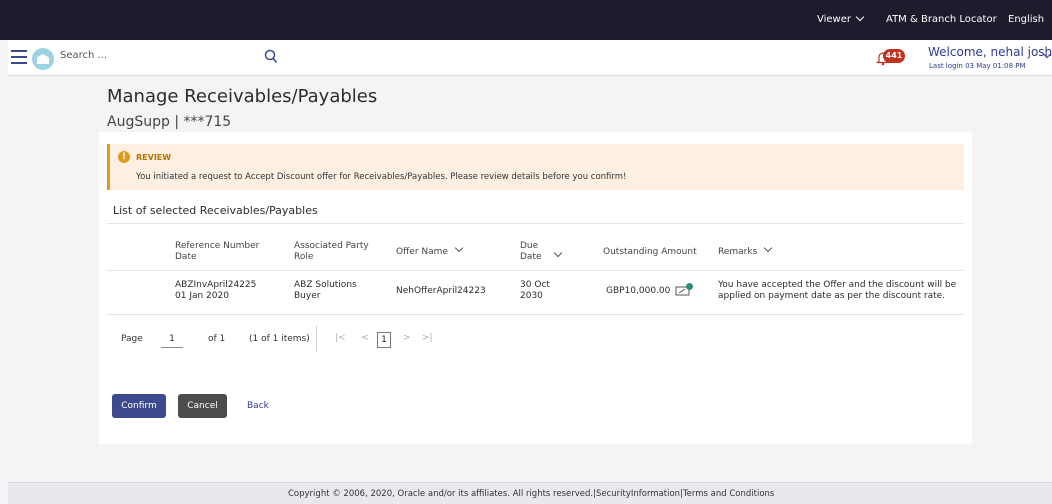  What do you see at coordinates (1030, 31) in the screenshot?
I see `language-dropdown: English` at bounding box center [1030, 31].